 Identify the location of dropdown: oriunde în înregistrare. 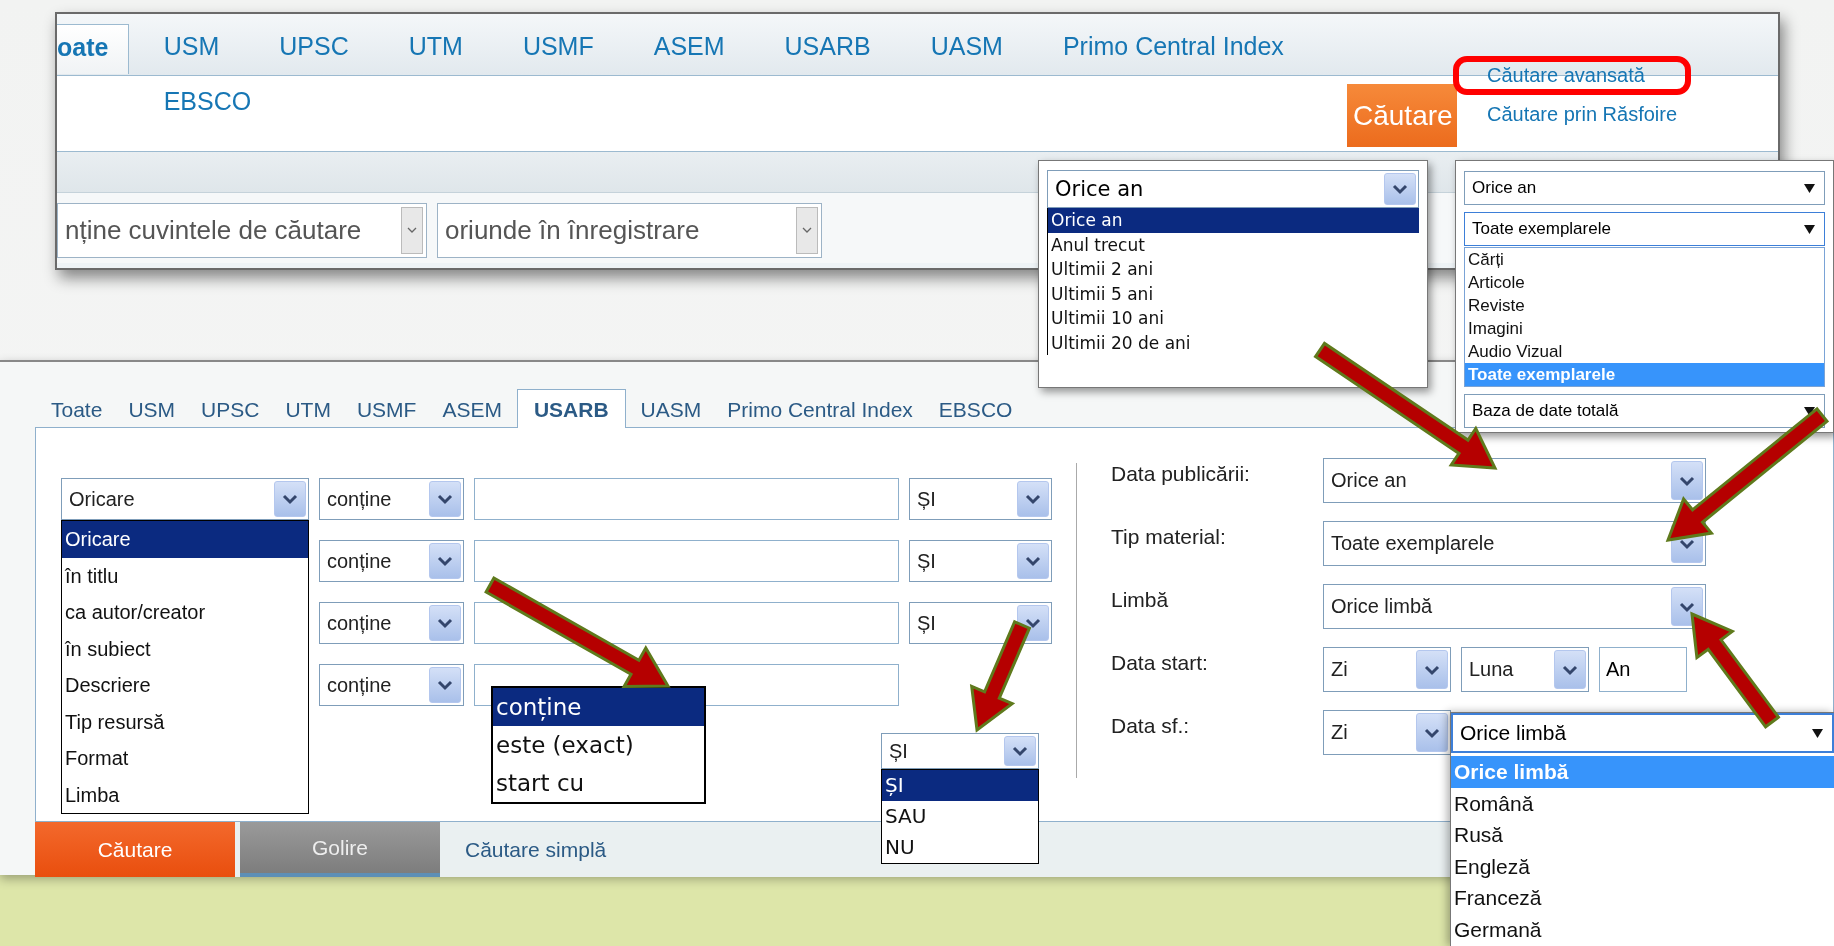
(629, 230).